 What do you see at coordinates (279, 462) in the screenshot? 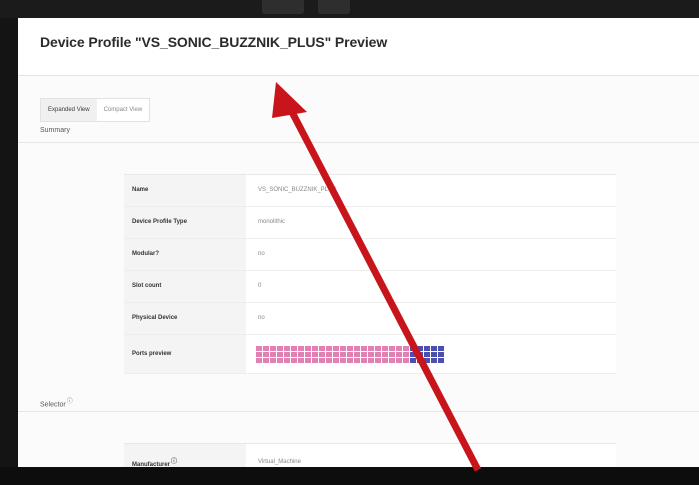
I see `row-value: Virtual_Machine` at bounding box center [279, 462].